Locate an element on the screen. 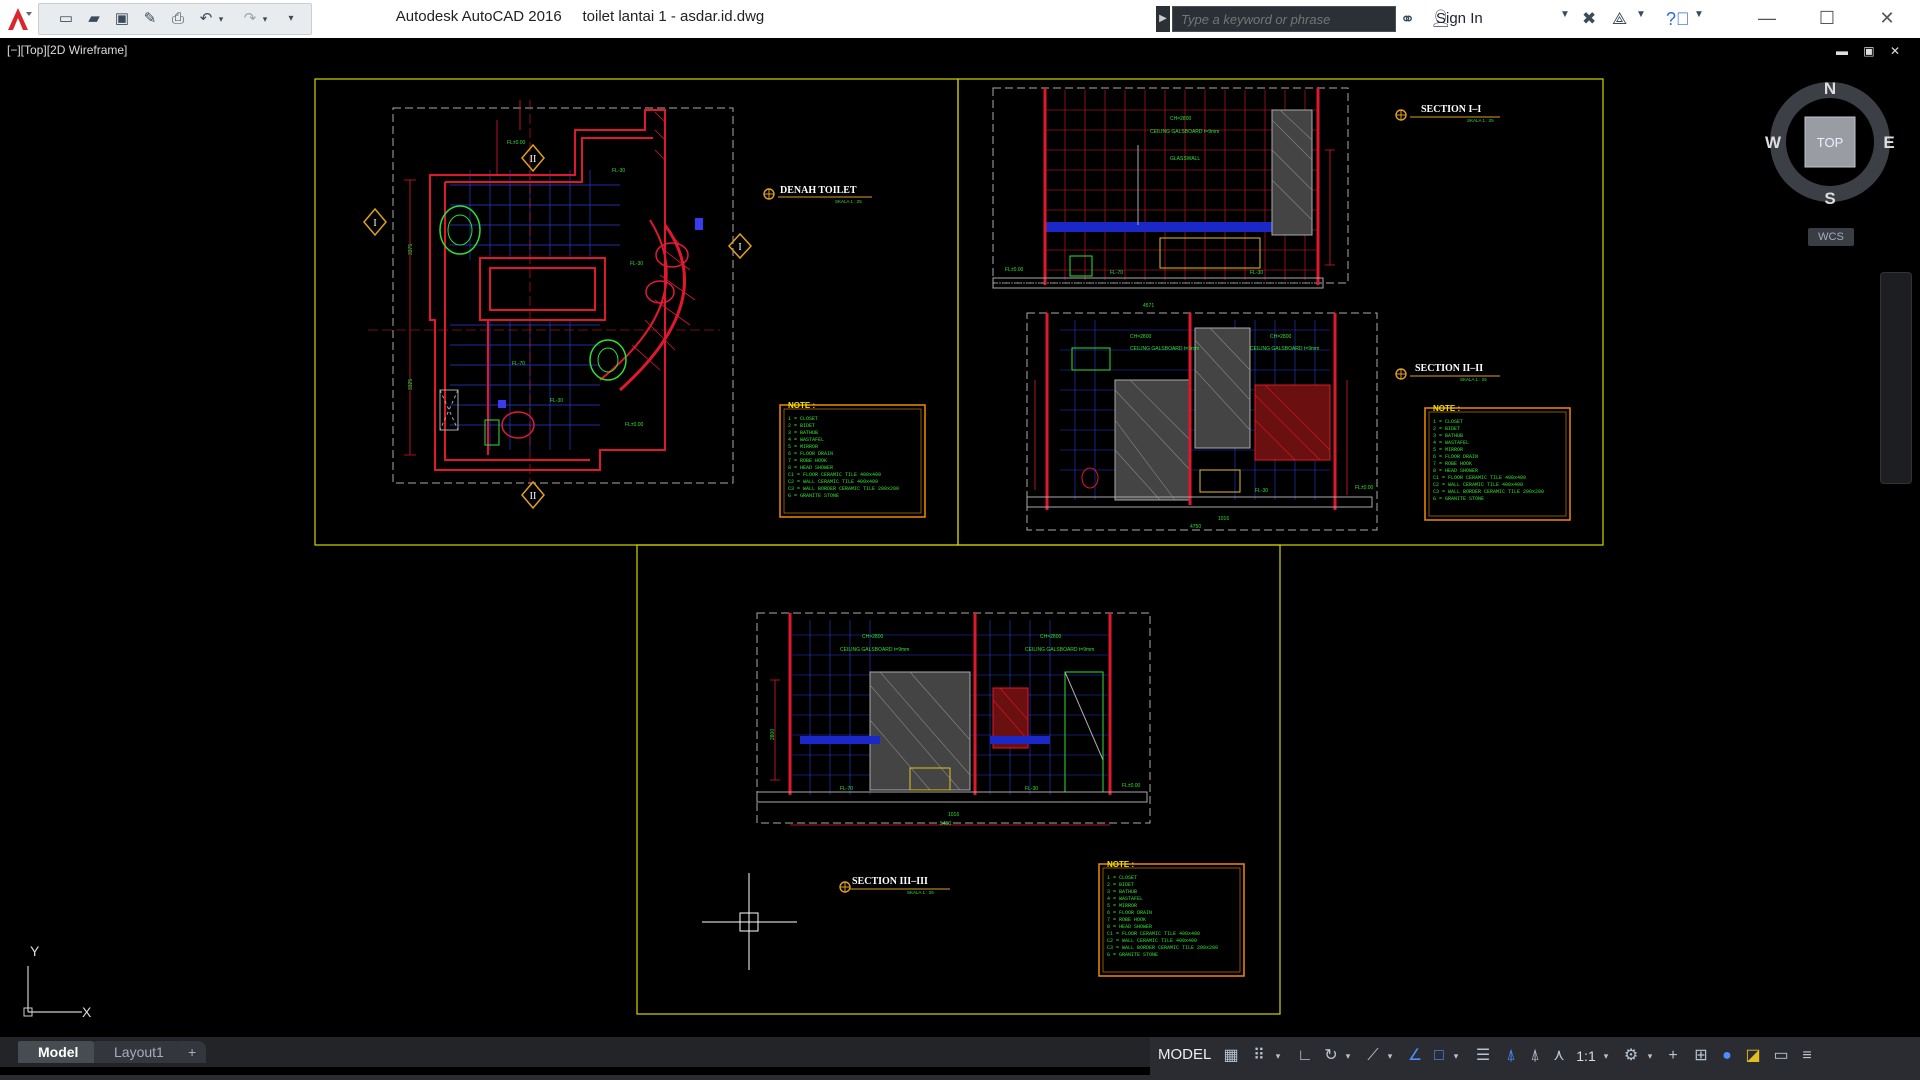 The width and height of the screenshot is (1920, 1080). note-heading-1: NOTE : is located at coordinates (801, 405).